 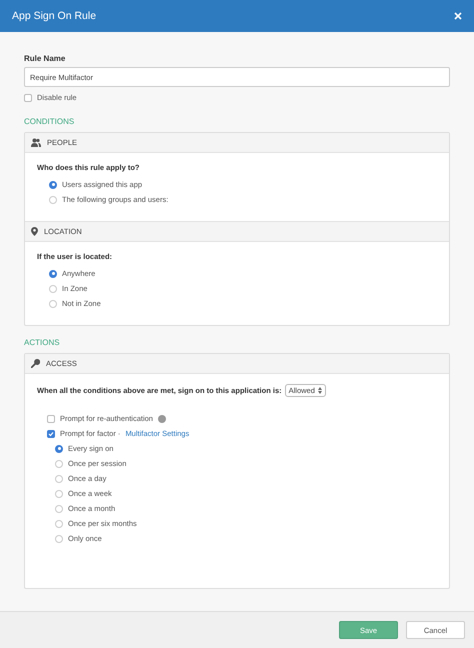 I want to click on location-pin-icon, so click(x=34, y=231).